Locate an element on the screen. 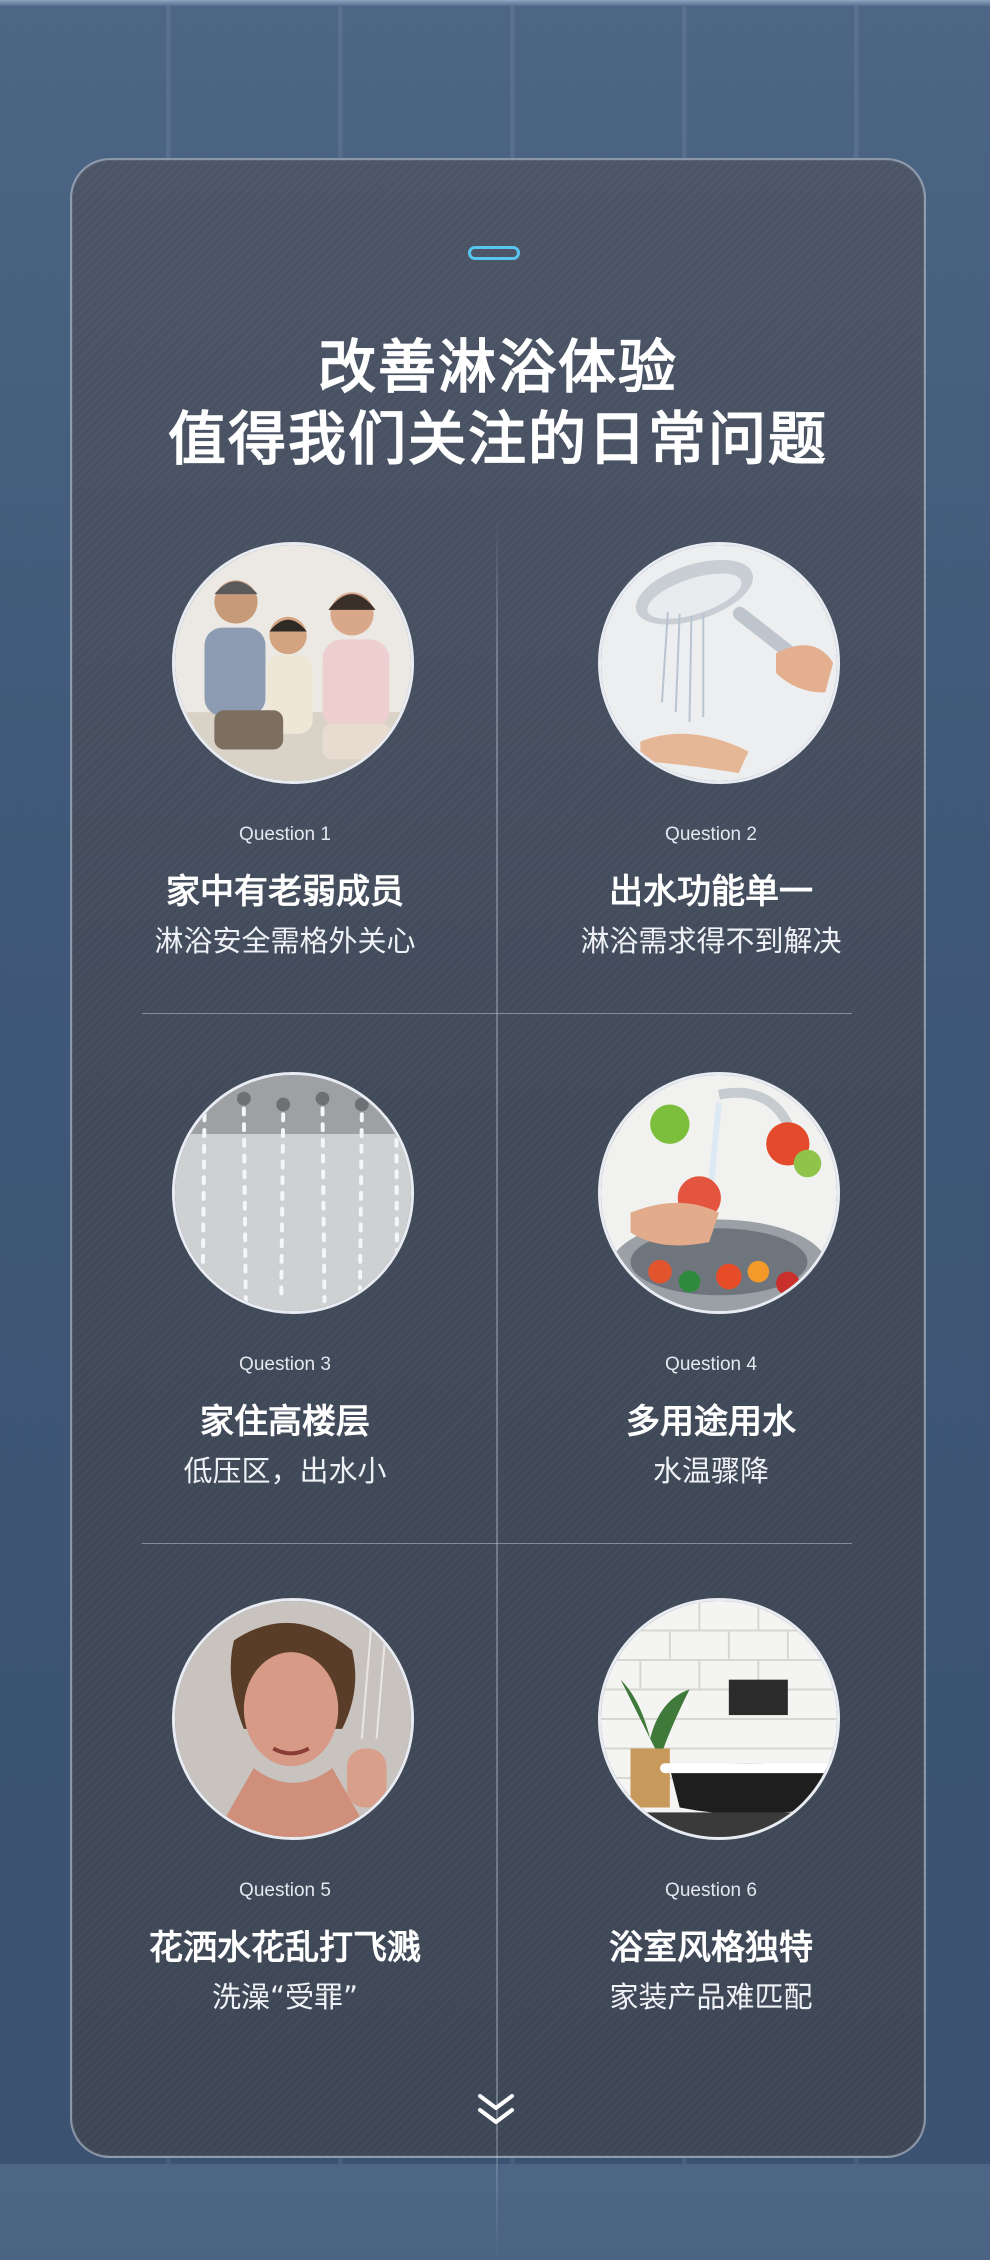 This screenshot has width=990, height=2260. question-desc: 淋浴需求得不到解决 is located at coordinates (711, 941).